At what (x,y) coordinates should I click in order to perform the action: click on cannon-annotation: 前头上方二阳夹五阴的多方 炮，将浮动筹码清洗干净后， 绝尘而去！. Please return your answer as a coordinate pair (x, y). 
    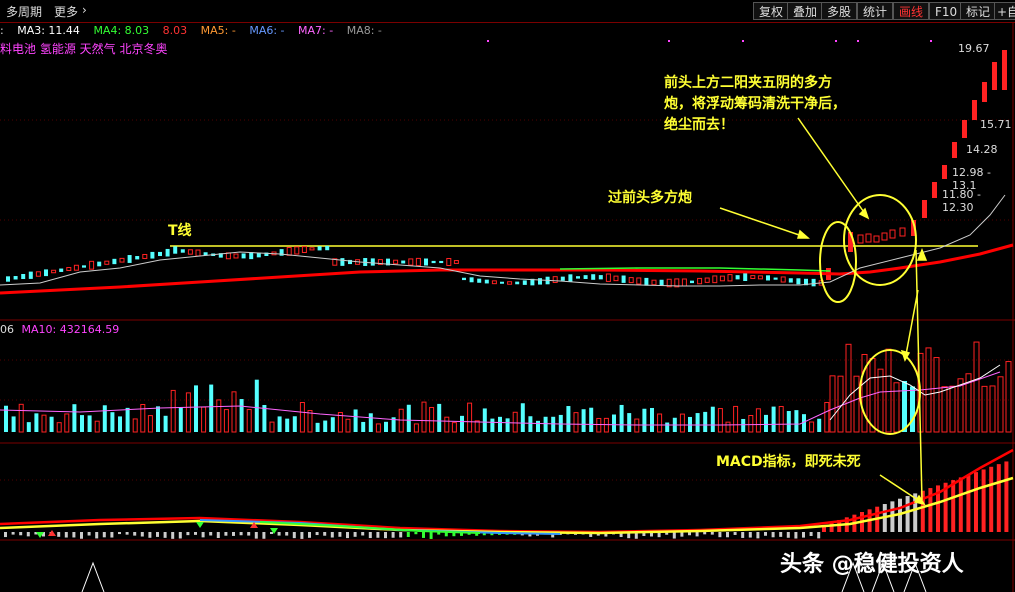
    Looking at the image, I should click on (755, 104).